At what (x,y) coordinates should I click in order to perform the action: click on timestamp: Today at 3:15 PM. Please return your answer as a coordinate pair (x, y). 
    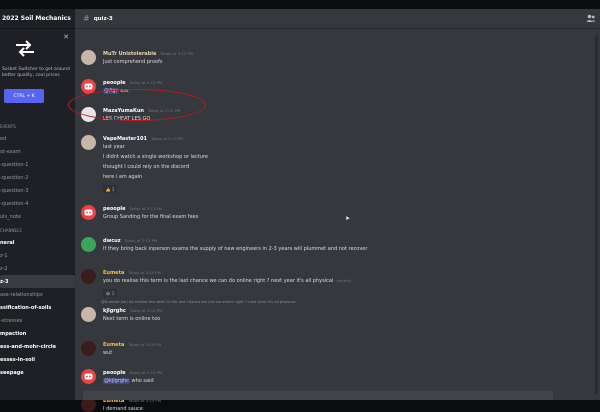
    Looking at the image, I should click on (146, 372).